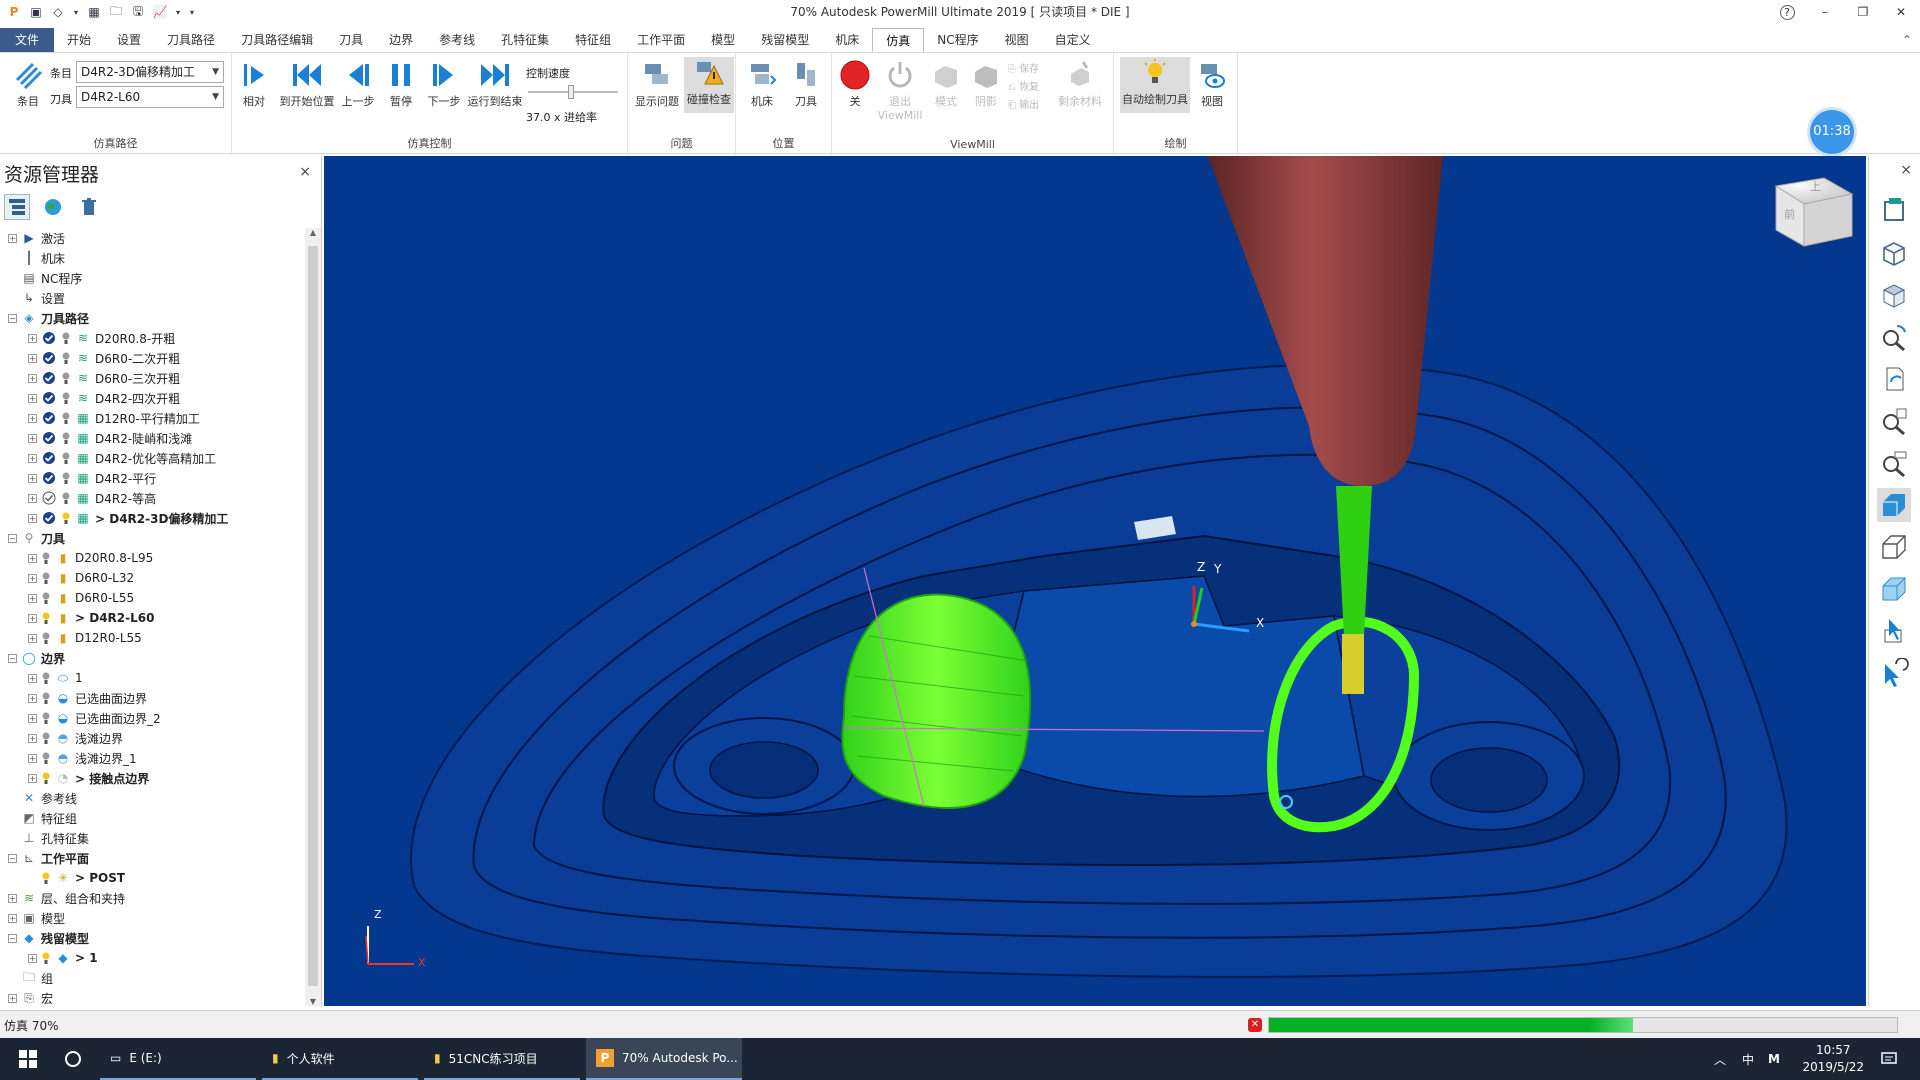  What do you see at coordinates (401, 84) in the screenshot?
I see `pause-button: 暂停` at bounding box center [401, 84].